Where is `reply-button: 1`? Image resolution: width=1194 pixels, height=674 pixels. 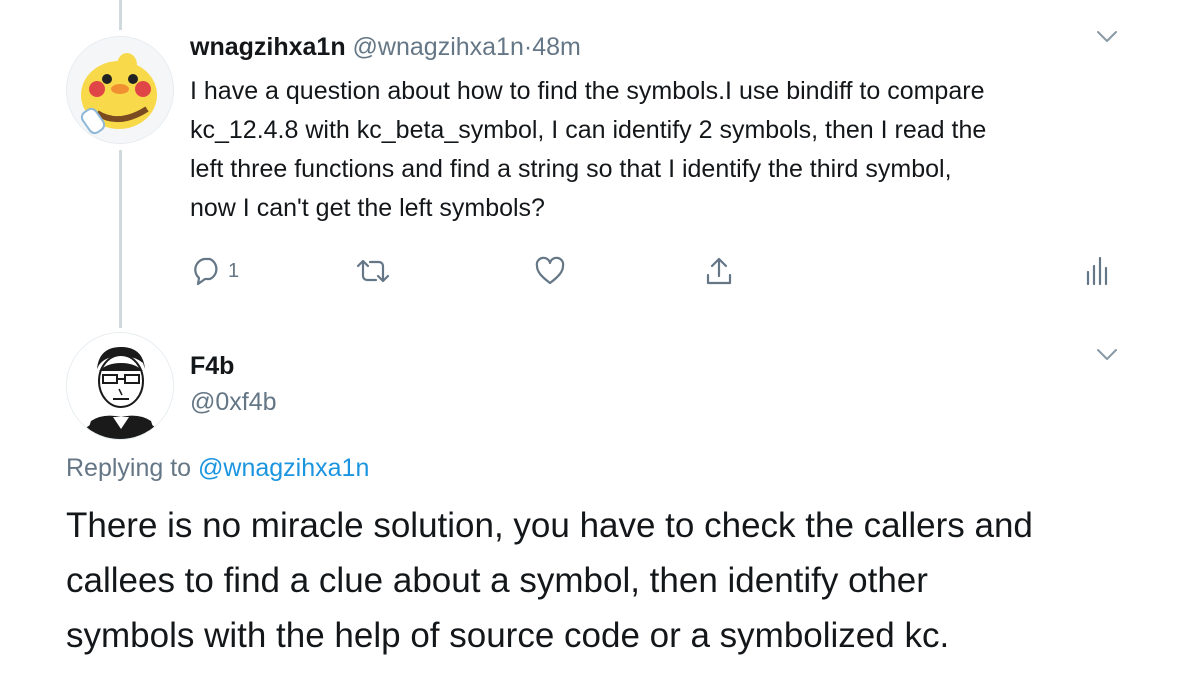
reply-button: 1 is located at coordinates (214, 271).